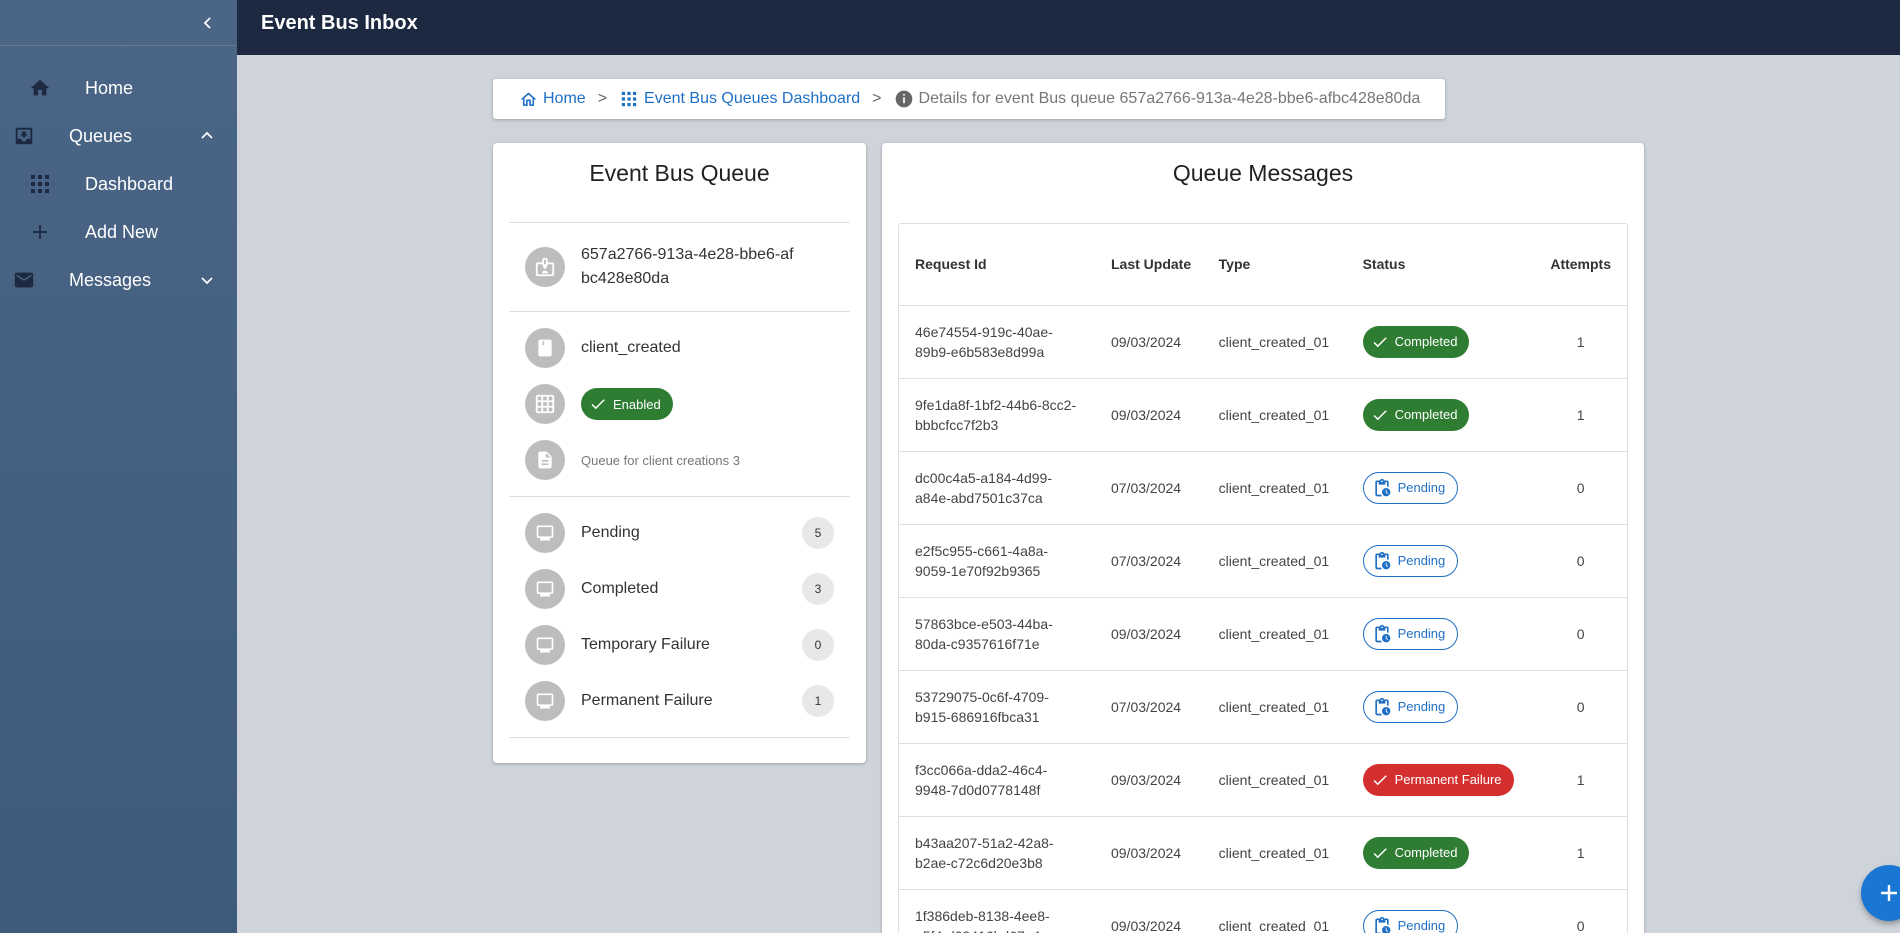 Image resolution: width=1900 pixels, height=933 pixels. What do you see at coordinates (118, 136) in the screenshot?
I see `sidebar-item-queues: Queues` at bounding box center [118, 136].